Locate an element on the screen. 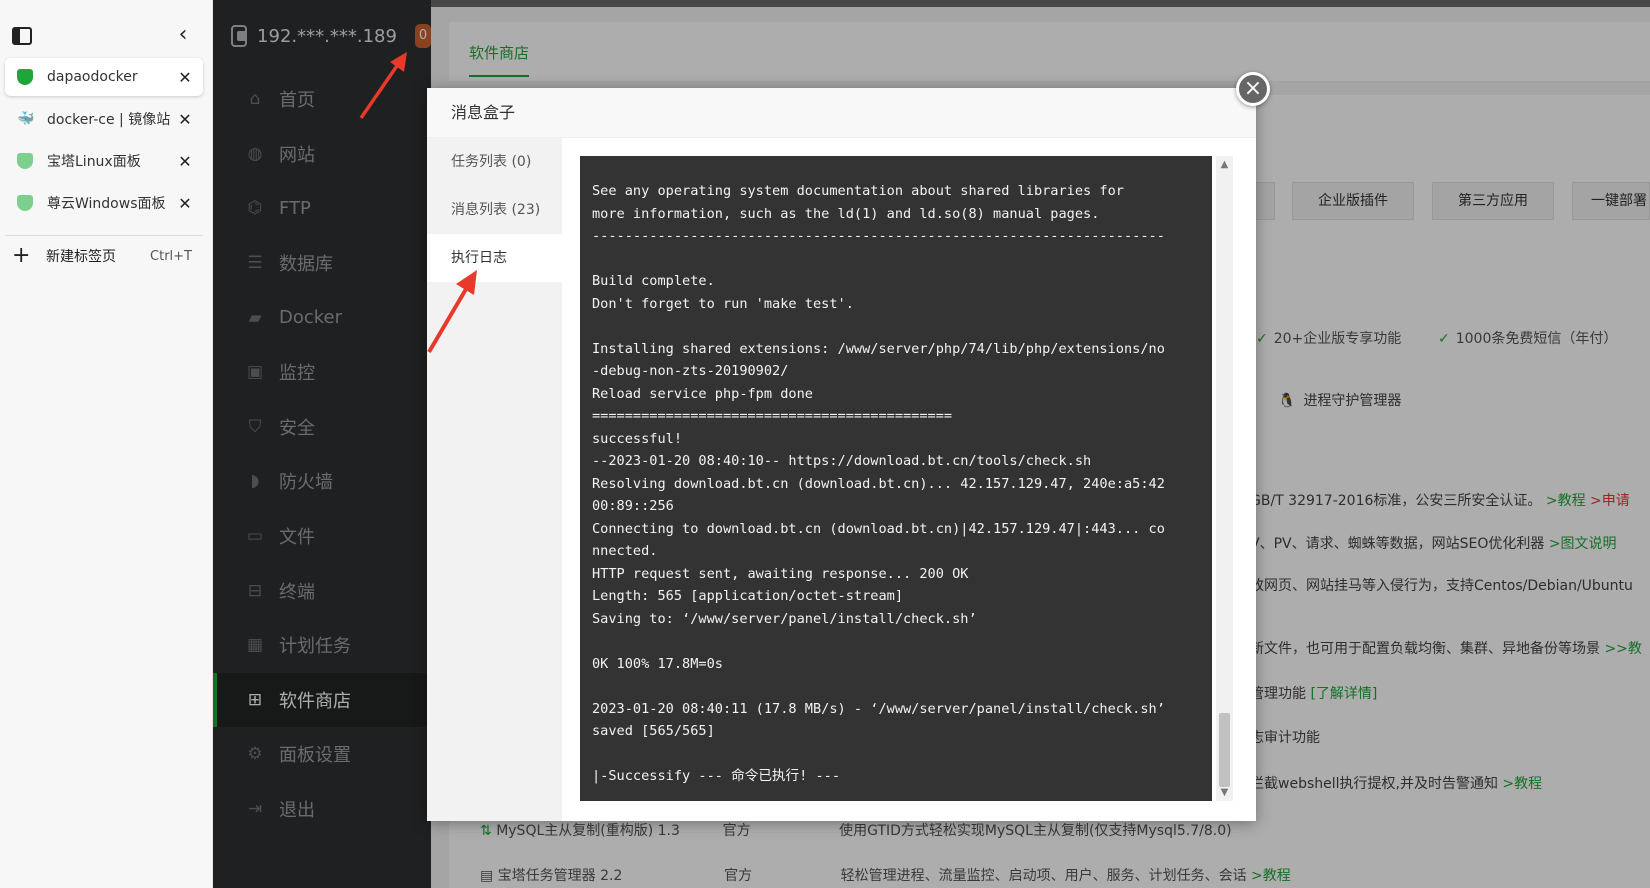  modal-close-button: × is located at coordinates (1253, 89).